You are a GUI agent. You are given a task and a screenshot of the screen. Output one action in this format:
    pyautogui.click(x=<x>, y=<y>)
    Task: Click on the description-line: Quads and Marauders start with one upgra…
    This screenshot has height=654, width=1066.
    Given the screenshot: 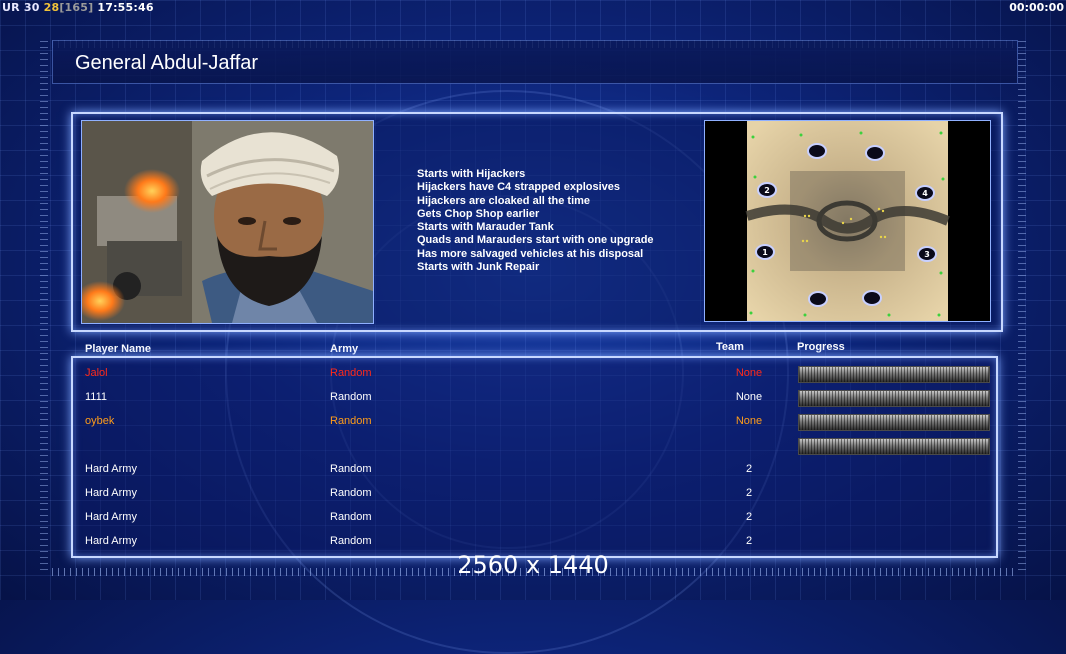 What is the action you would take?
    pyautogui.click(x=535, y=240)
    